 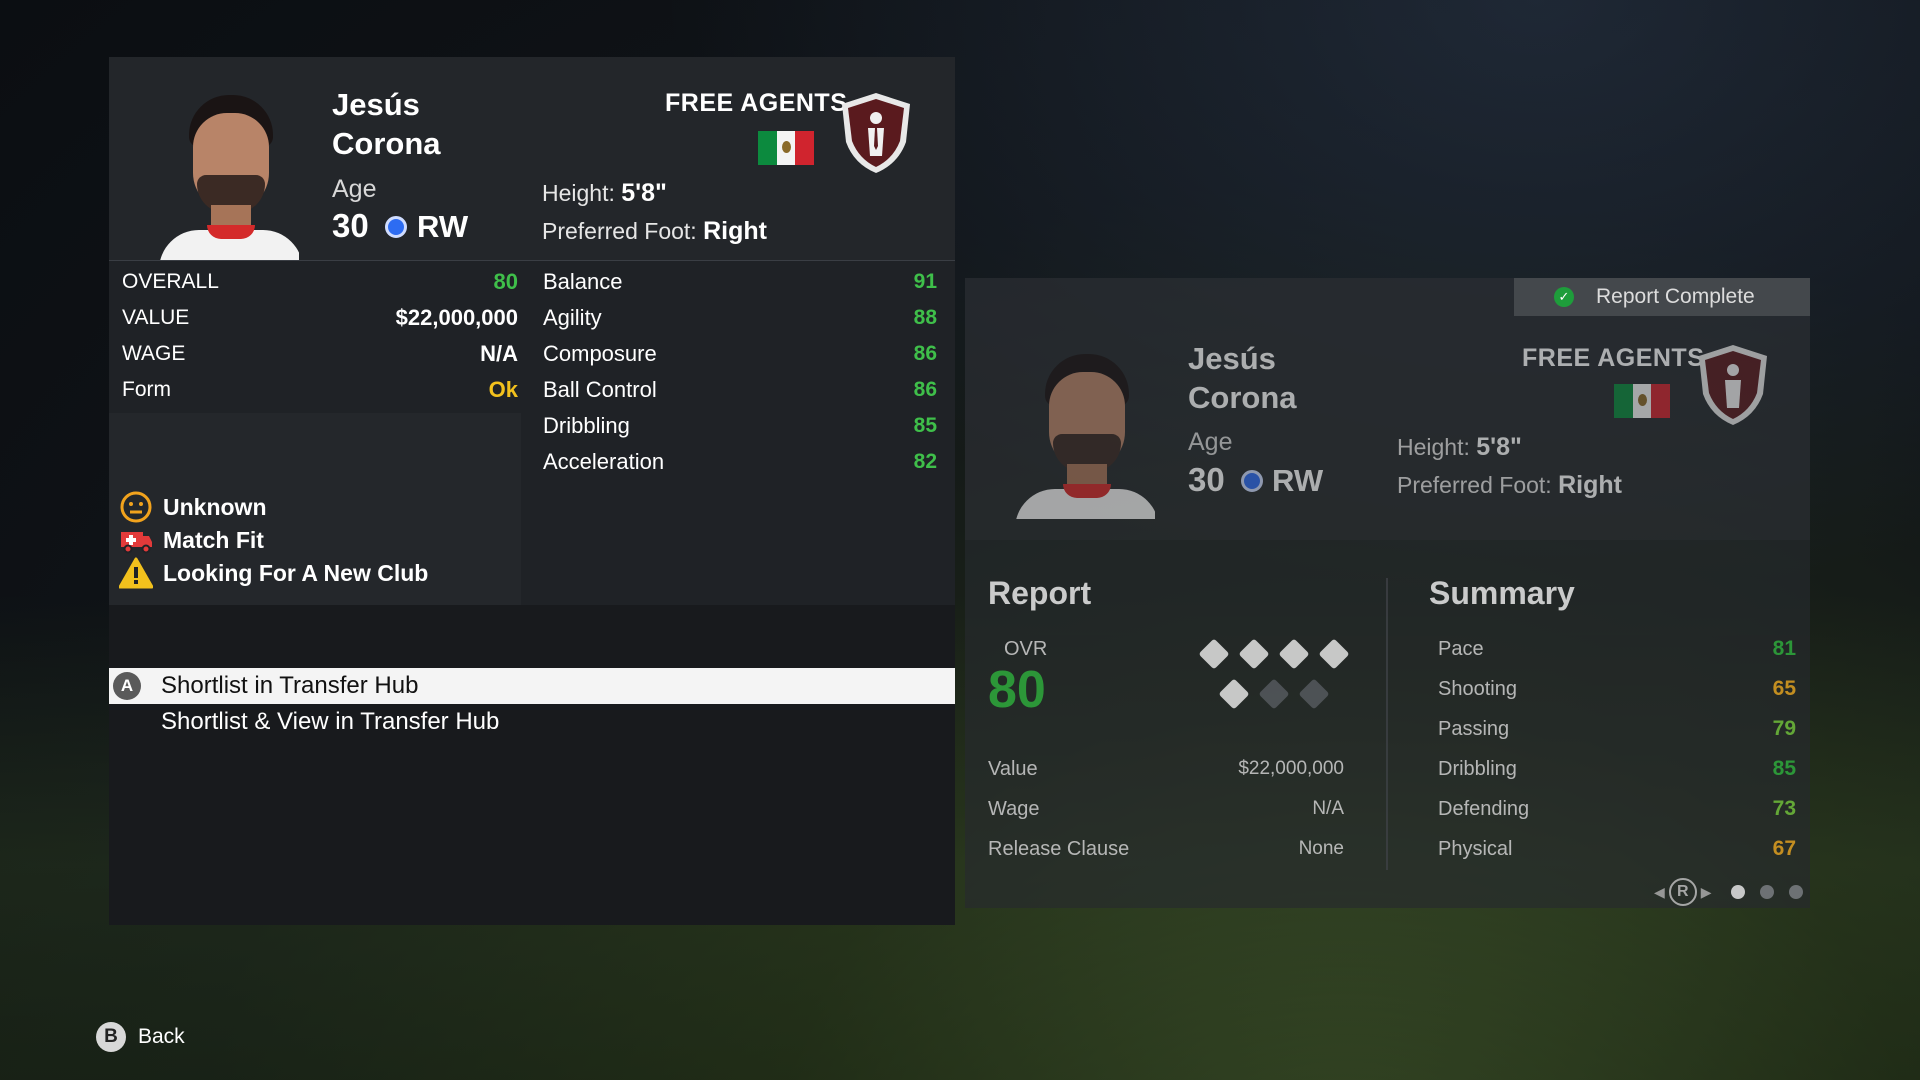 What do you see at coordinates (1502, 593) in the screenshot?
I see `summary-title: Summary` at bounding box center [1502, 593].